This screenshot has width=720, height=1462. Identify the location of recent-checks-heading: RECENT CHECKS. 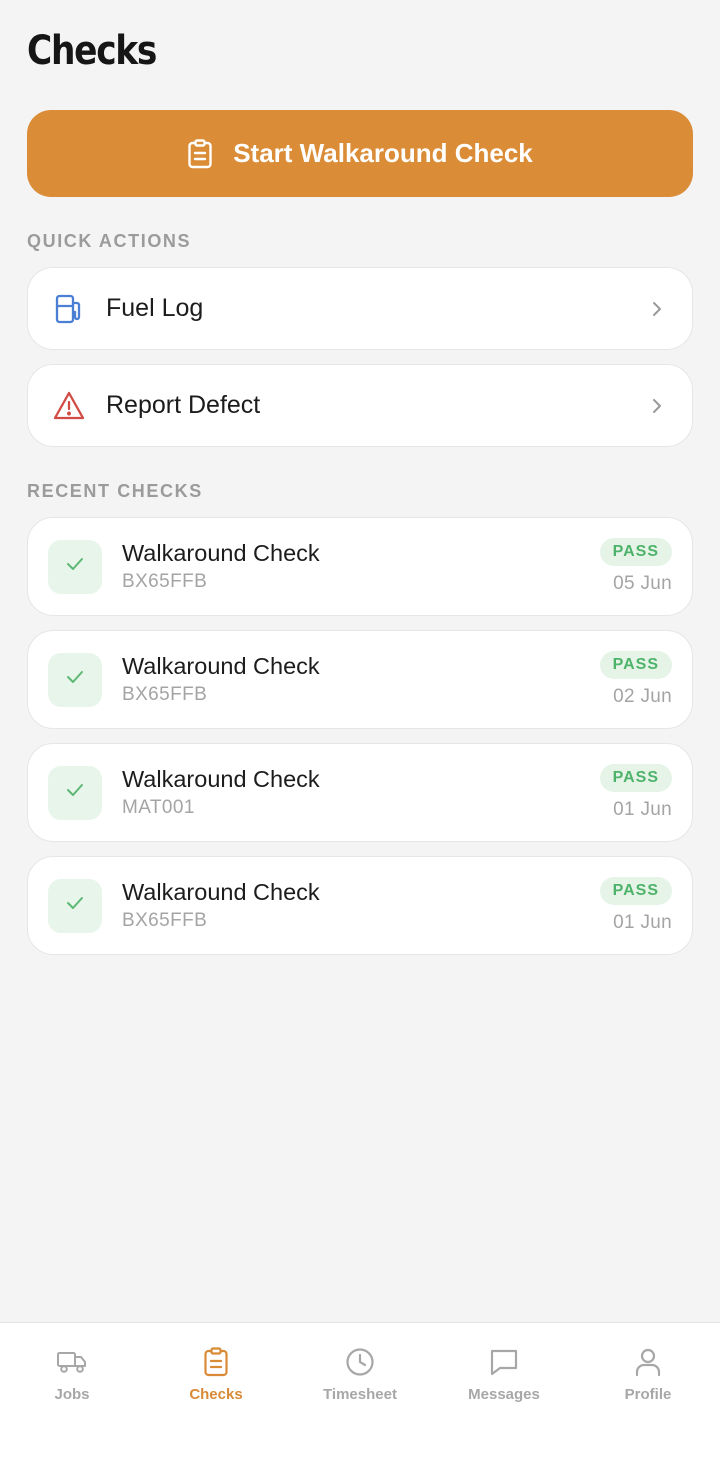
(115, 491).